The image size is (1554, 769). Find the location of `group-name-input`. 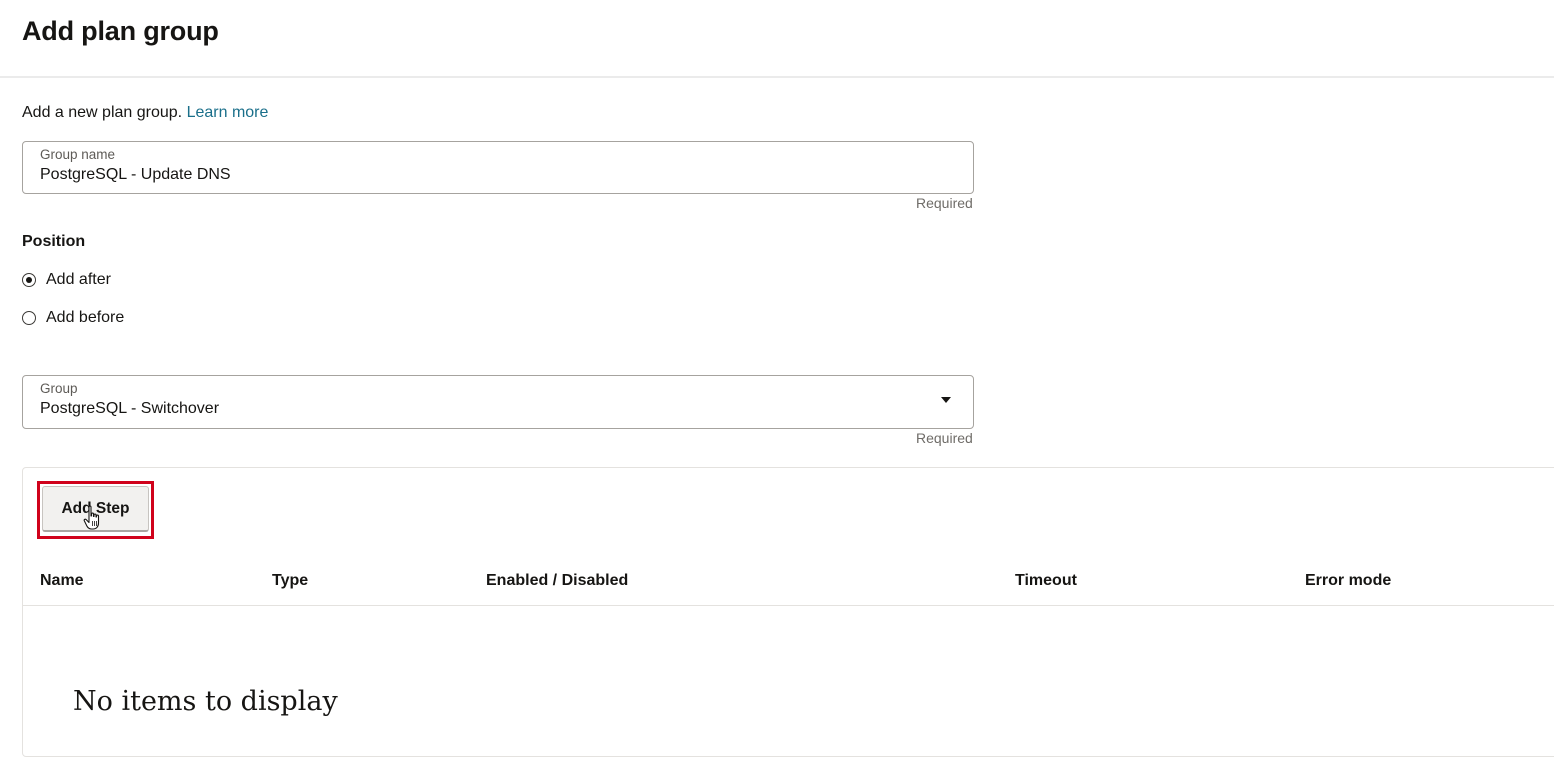

group-name-input is located at coordinates (480, 175).